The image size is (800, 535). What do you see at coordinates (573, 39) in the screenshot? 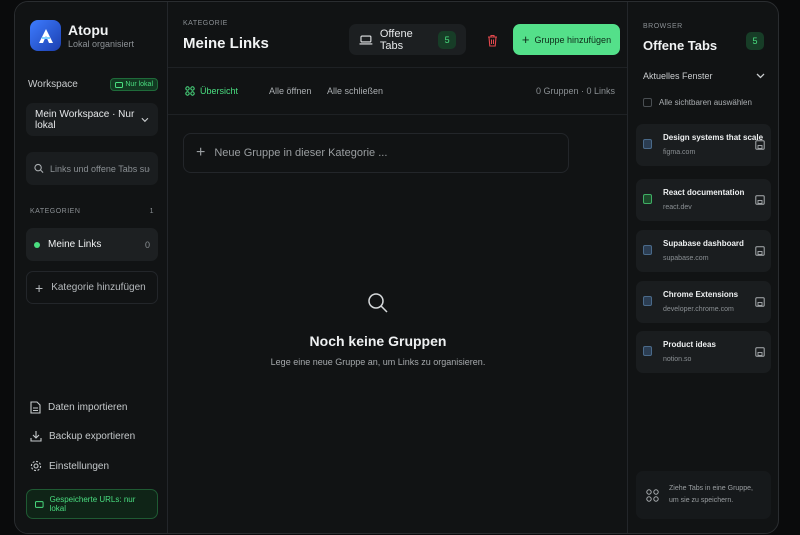
I see `add-group-label: Gruppe hinzufügen` at bounding box center [573, 39].